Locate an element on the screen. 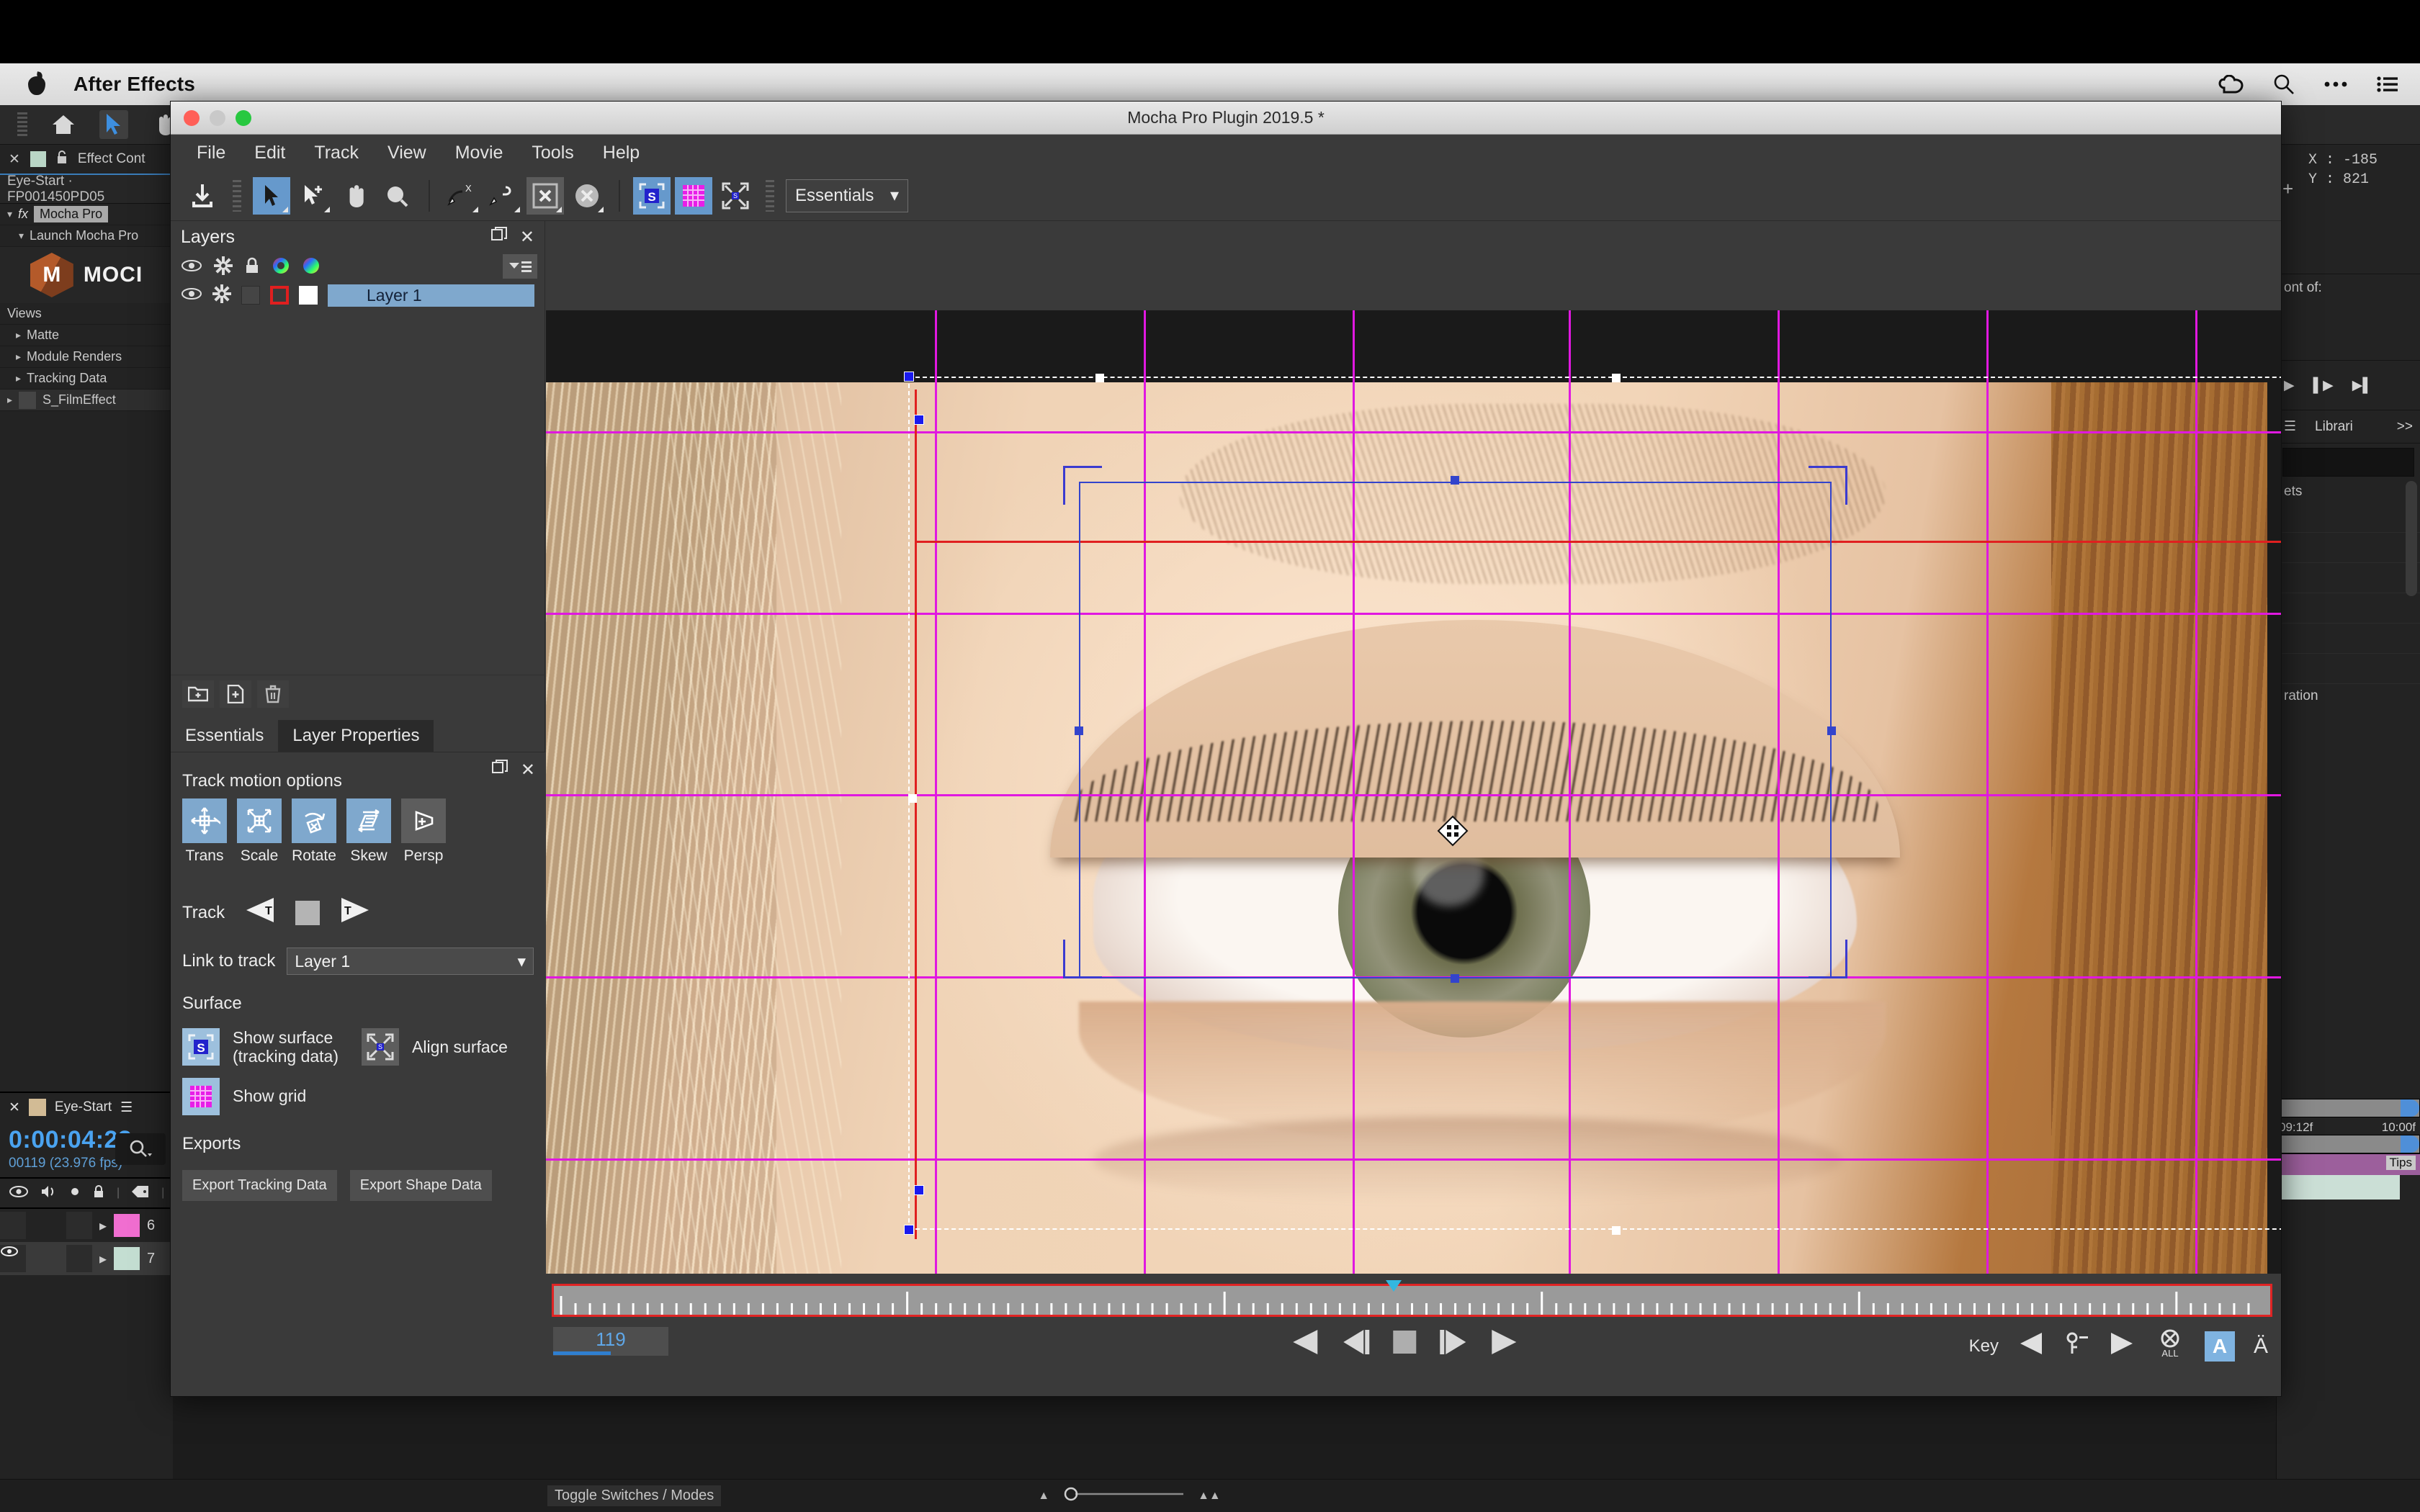  maximize-window-button is located at coordinates (243, 117).